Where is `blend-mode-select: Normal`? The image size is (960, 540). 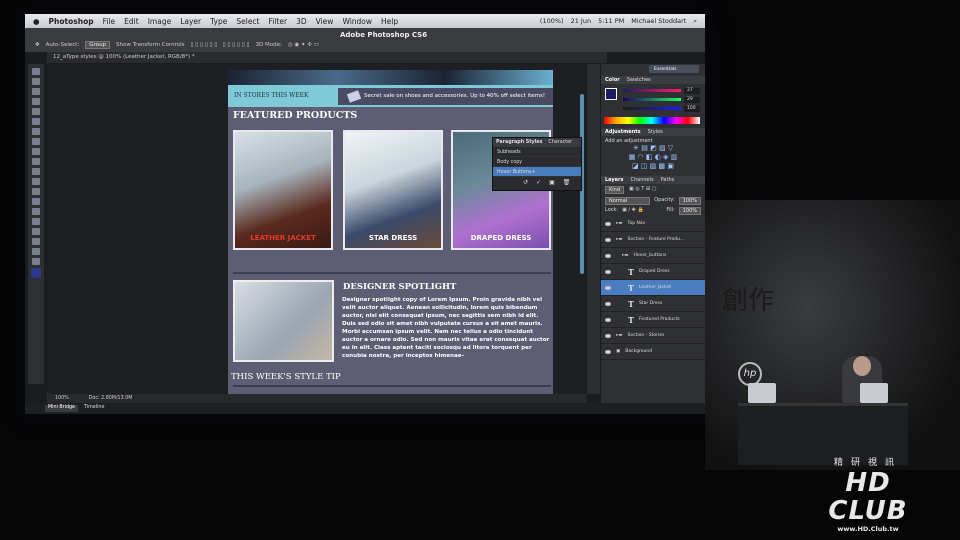
blend-mode-select: Normal is located at coordinates (628, 201).